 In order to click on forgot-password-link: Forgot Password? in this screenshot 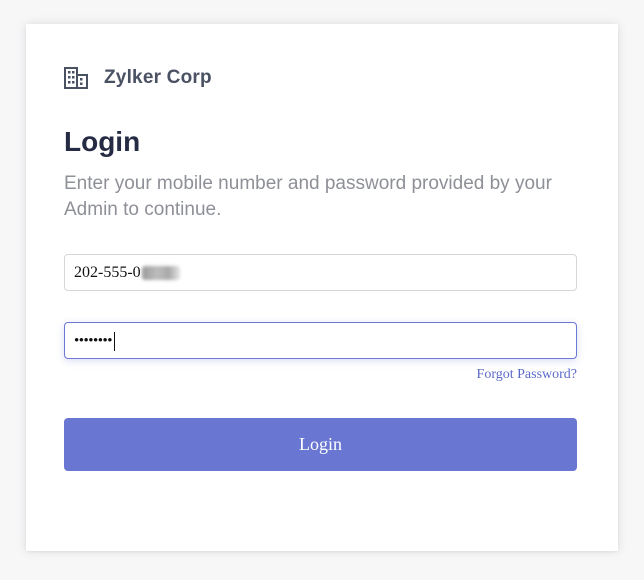, I will do `click(527, 375)`.